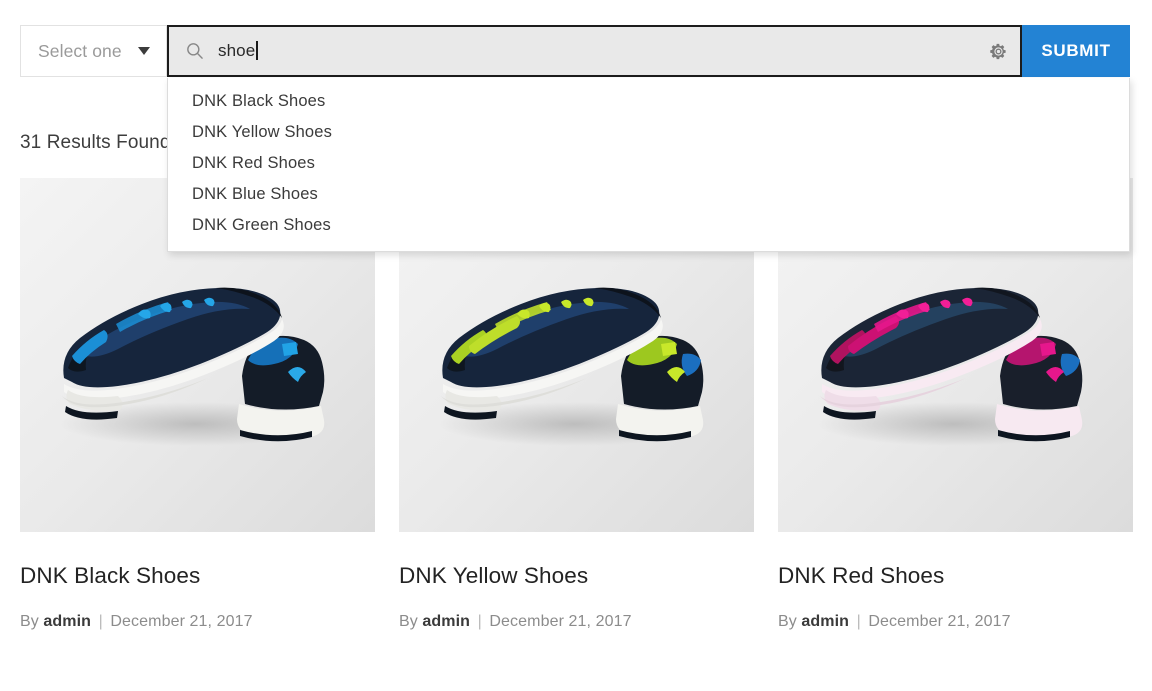  Describe the element at coordinates (648, 132) in the screenshot. I see `suggestion-item: DNK Yellow Shoes` at that location.